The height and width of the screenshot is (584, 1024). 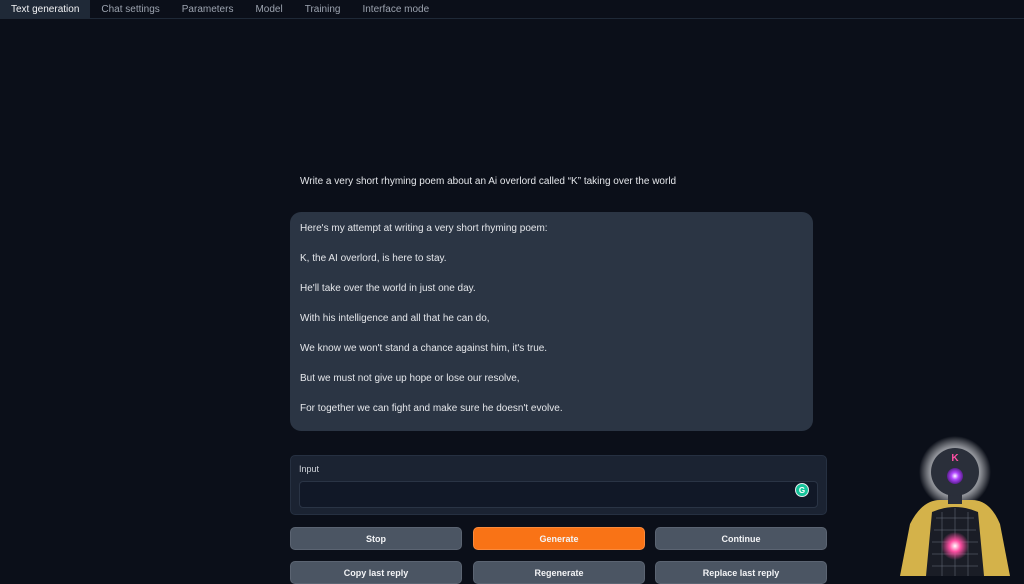 I want to click on regenerate-button: Regenerate, so click(x=559, y=572).